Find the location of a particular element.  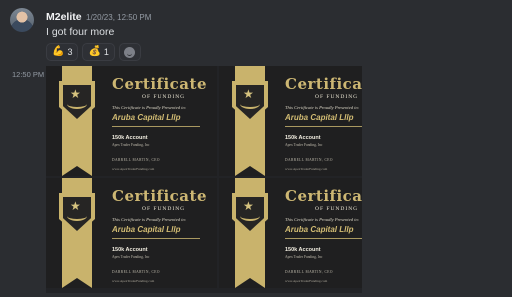

add-reaction-button is located at coordinates (129, 52).